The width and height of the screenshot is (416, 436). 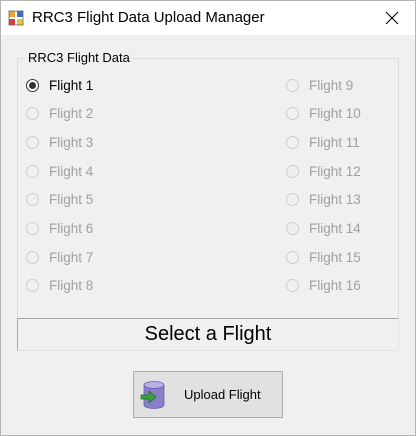 I want to click on flight-radio-label: Flight 7, so click(x=71, y=257).